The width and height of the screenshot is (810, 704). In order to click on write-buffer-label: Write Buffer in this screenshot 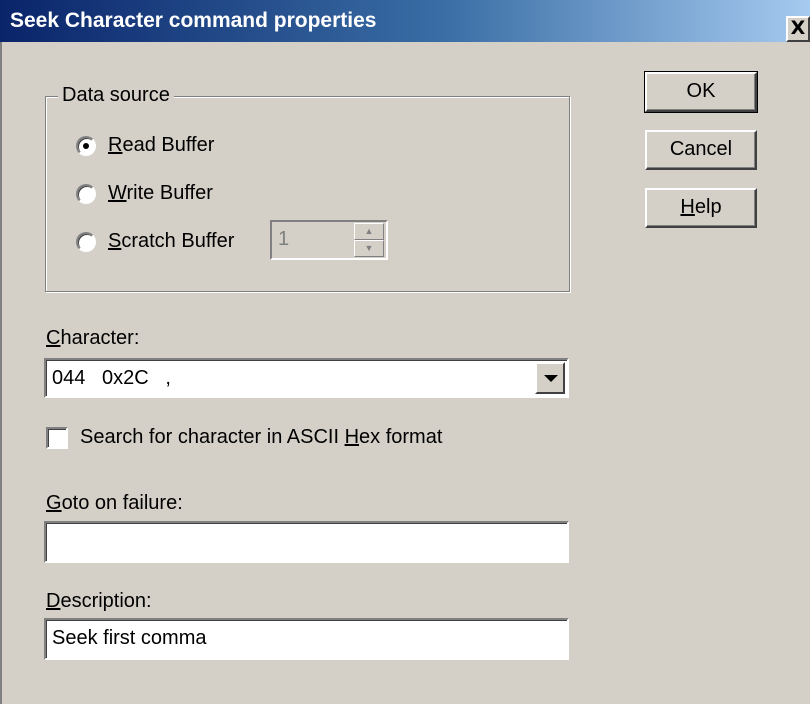, I will do `click(160, 193)`.